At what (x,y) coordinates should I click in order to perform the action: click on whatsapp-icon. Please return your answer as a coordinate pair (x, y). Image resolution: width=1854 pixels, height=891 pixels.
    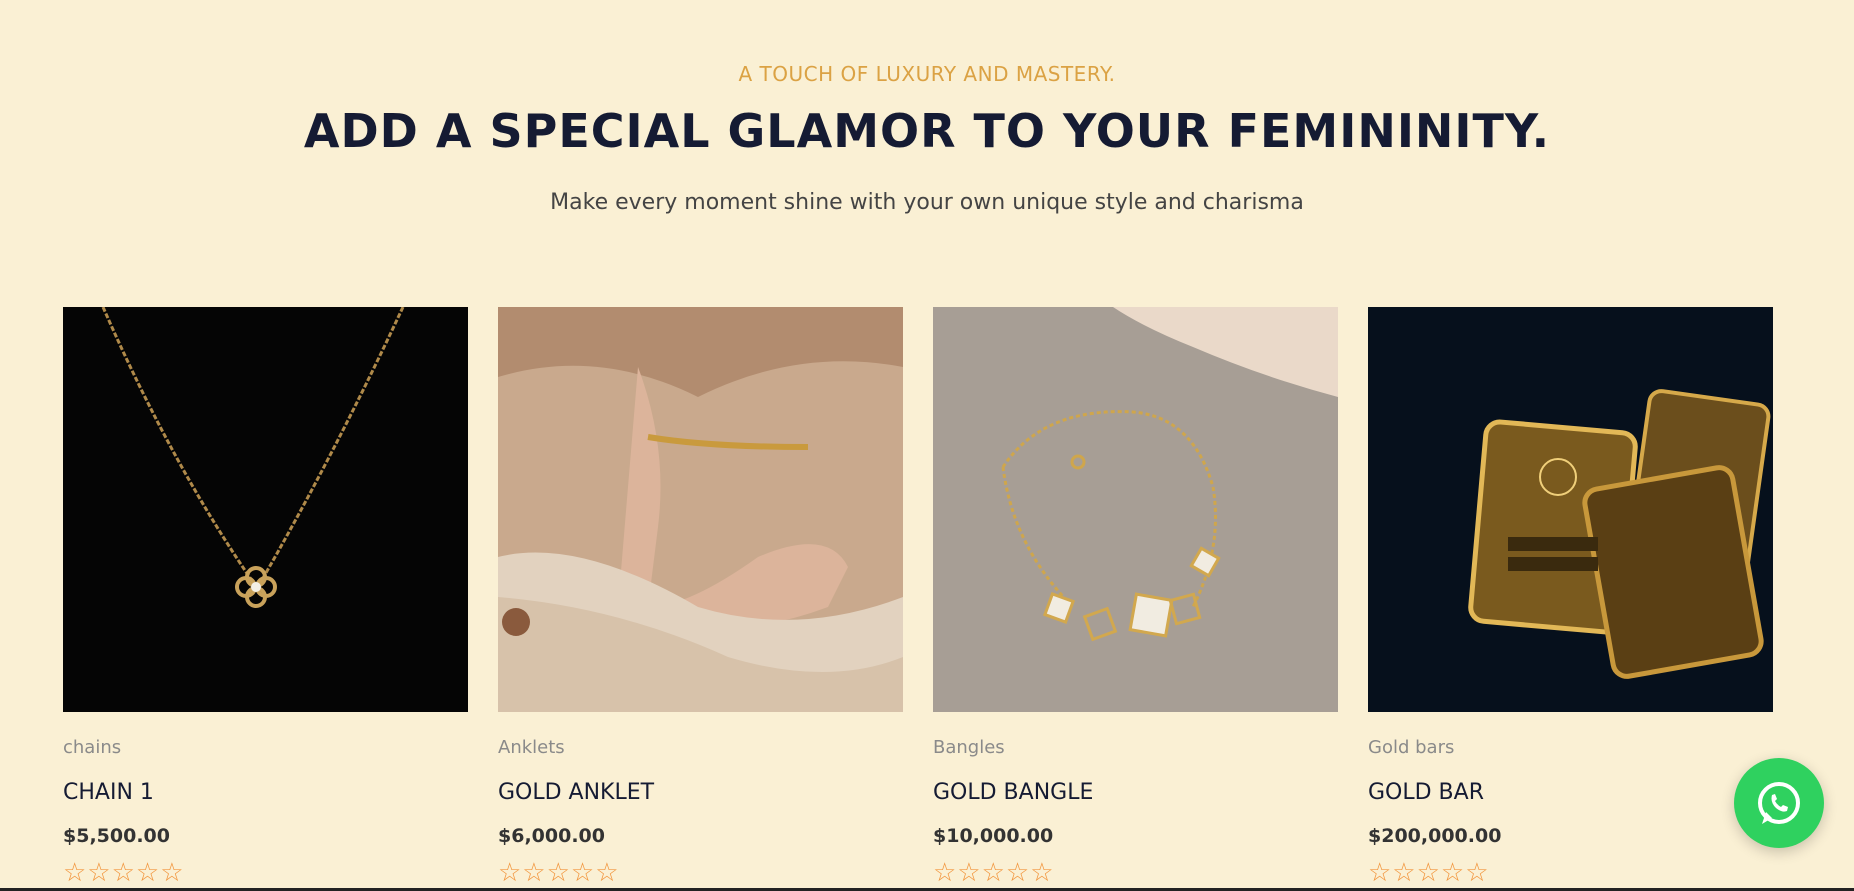
    Looking at the image, I should click on (1779, 803).